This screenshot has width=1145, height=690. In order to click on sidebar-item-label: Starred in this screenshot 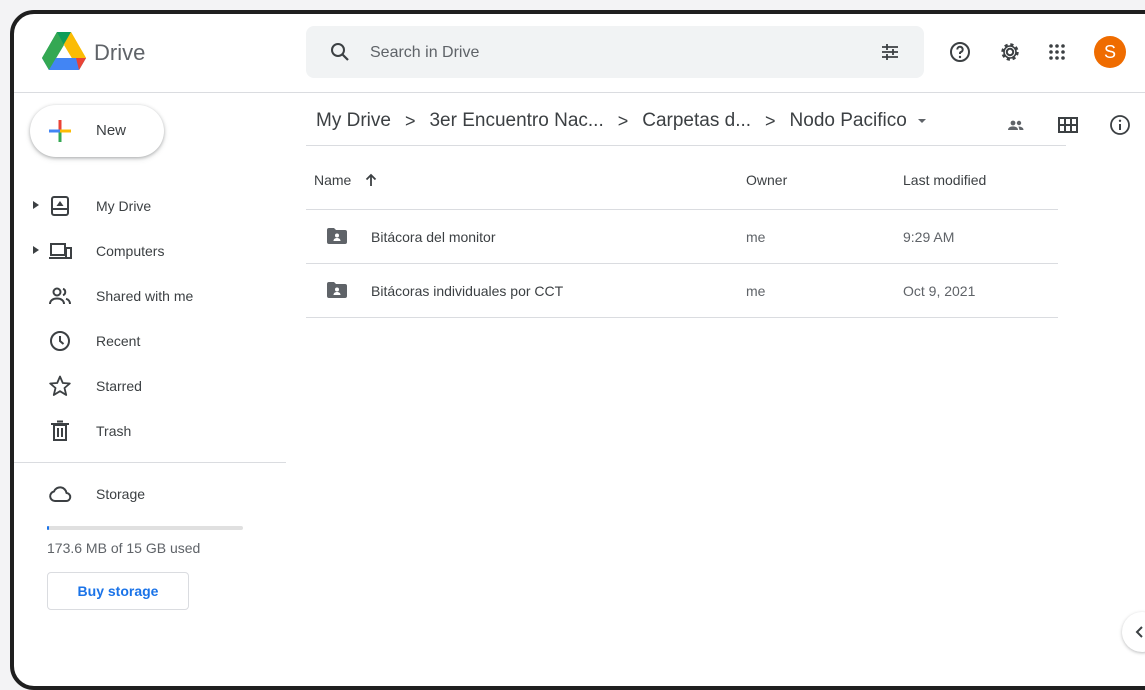, I will do `click(119, 386)`.